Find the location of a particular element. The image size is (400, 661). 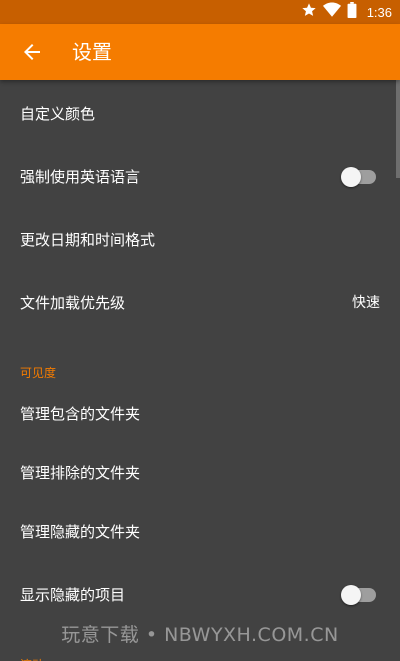

show-hidden-toggle is located at coordinates (358, 595).